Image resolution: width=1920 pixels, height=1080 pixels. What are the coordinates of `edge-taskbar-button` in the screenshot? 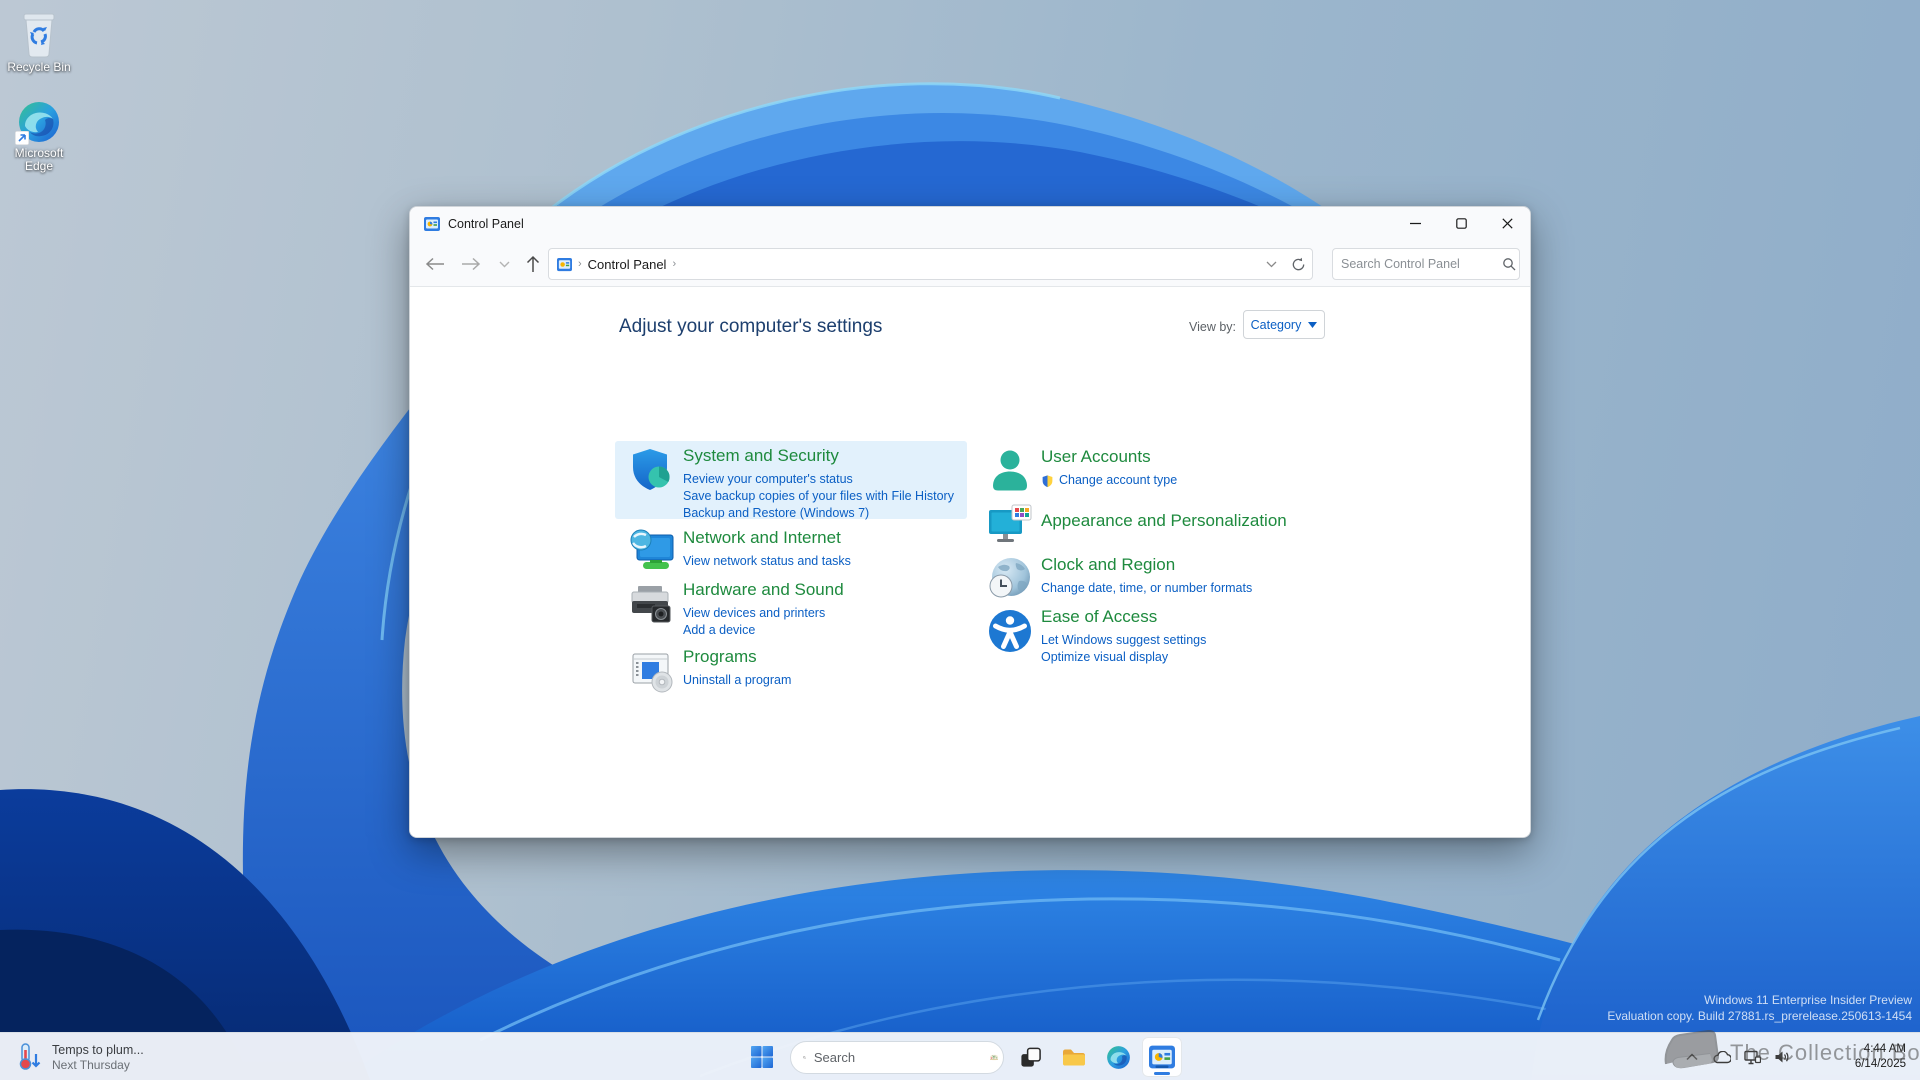 It's located at (1118, 1057).